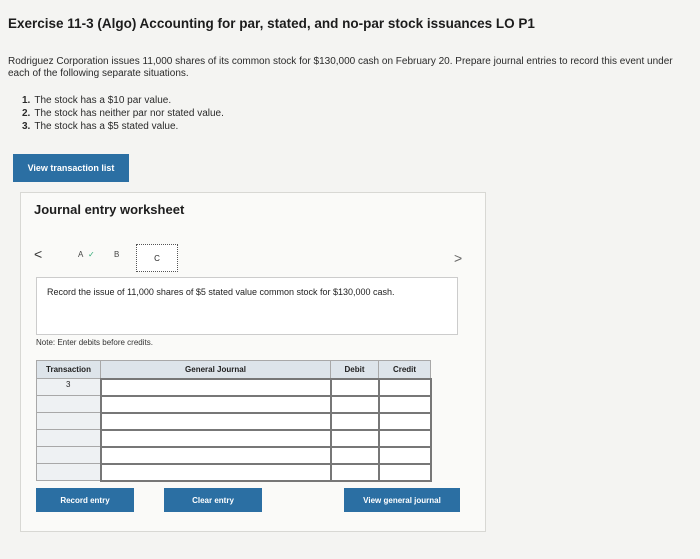 The image size is (700, 559). What do you see at coordinates (97, 100) in the screenshot?
I see `list-item: 1. The stock has a $10 par value.` at bounding box center [97, 100].